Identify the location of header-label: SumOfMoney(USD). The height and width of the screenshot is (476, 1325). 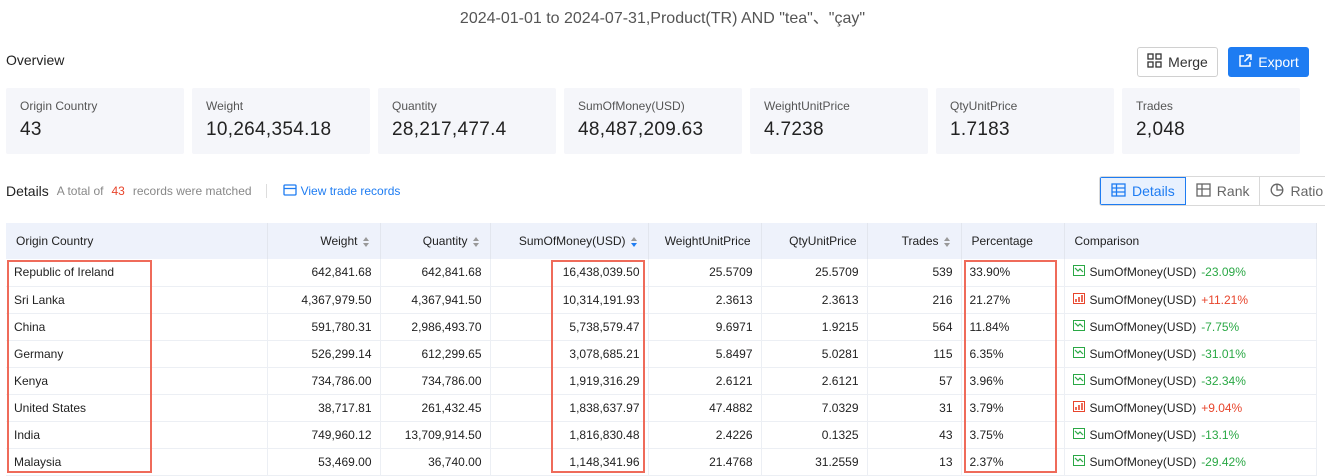
(572, 241).